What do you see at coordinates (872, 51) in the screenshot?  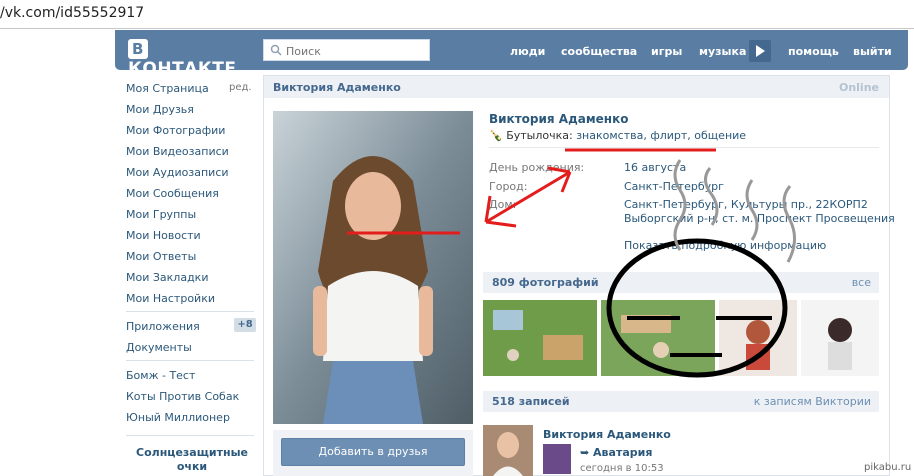 I see `nav-logout: выйти` at bounding box center [872, 51].